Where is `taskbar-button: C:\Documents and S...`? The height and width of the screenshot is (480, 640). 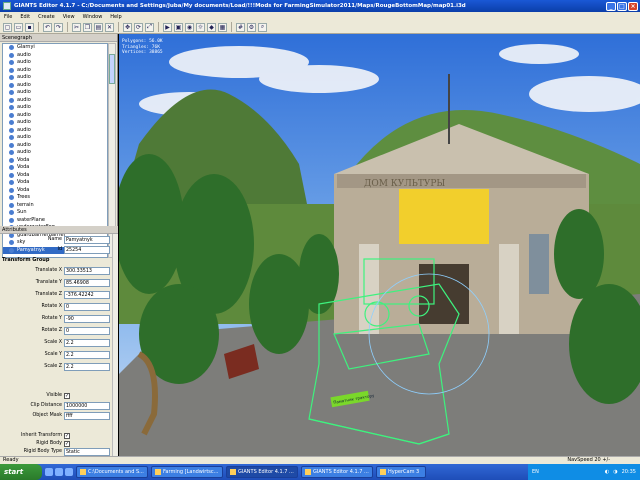
taskbar-button: C:\Documents and S... is located at coordinates (112, 472).